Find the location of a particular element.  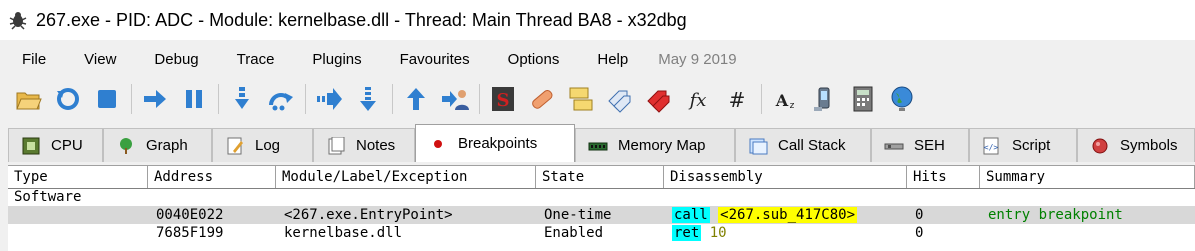

log-icon is located at coordinates (235, 145).